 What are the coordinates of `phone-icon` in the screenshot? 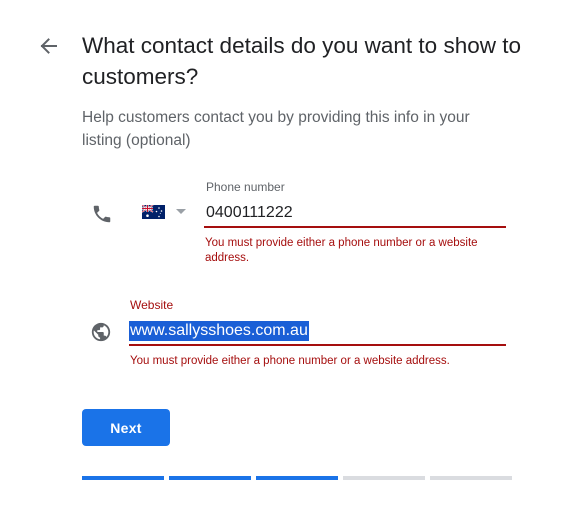 It's located at (102, 214).